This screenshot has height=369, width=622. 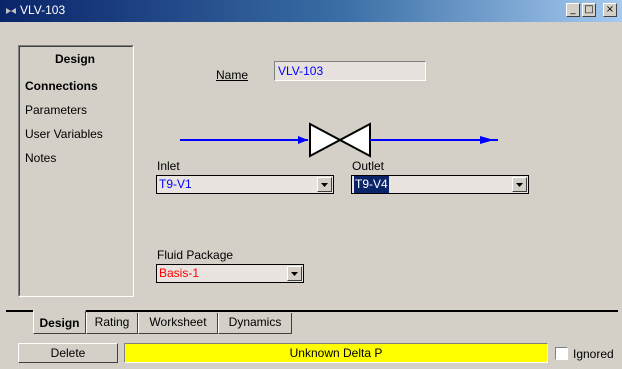 I want to click on inlet-combo: T9-V1, so click(x=245, y=184).